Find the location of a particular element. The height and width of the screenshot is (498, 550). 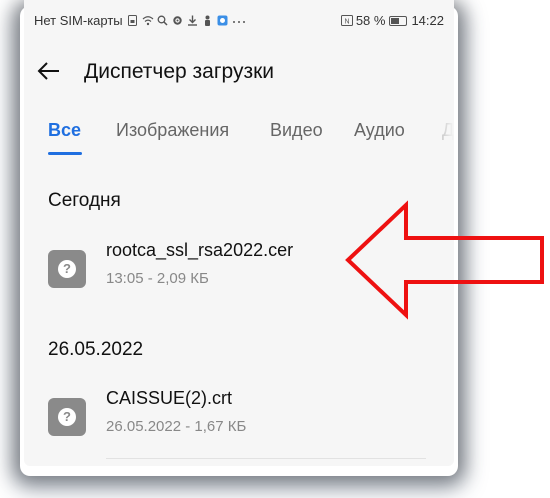

battery-percent: 58 % is located at coordinates (370, 20).